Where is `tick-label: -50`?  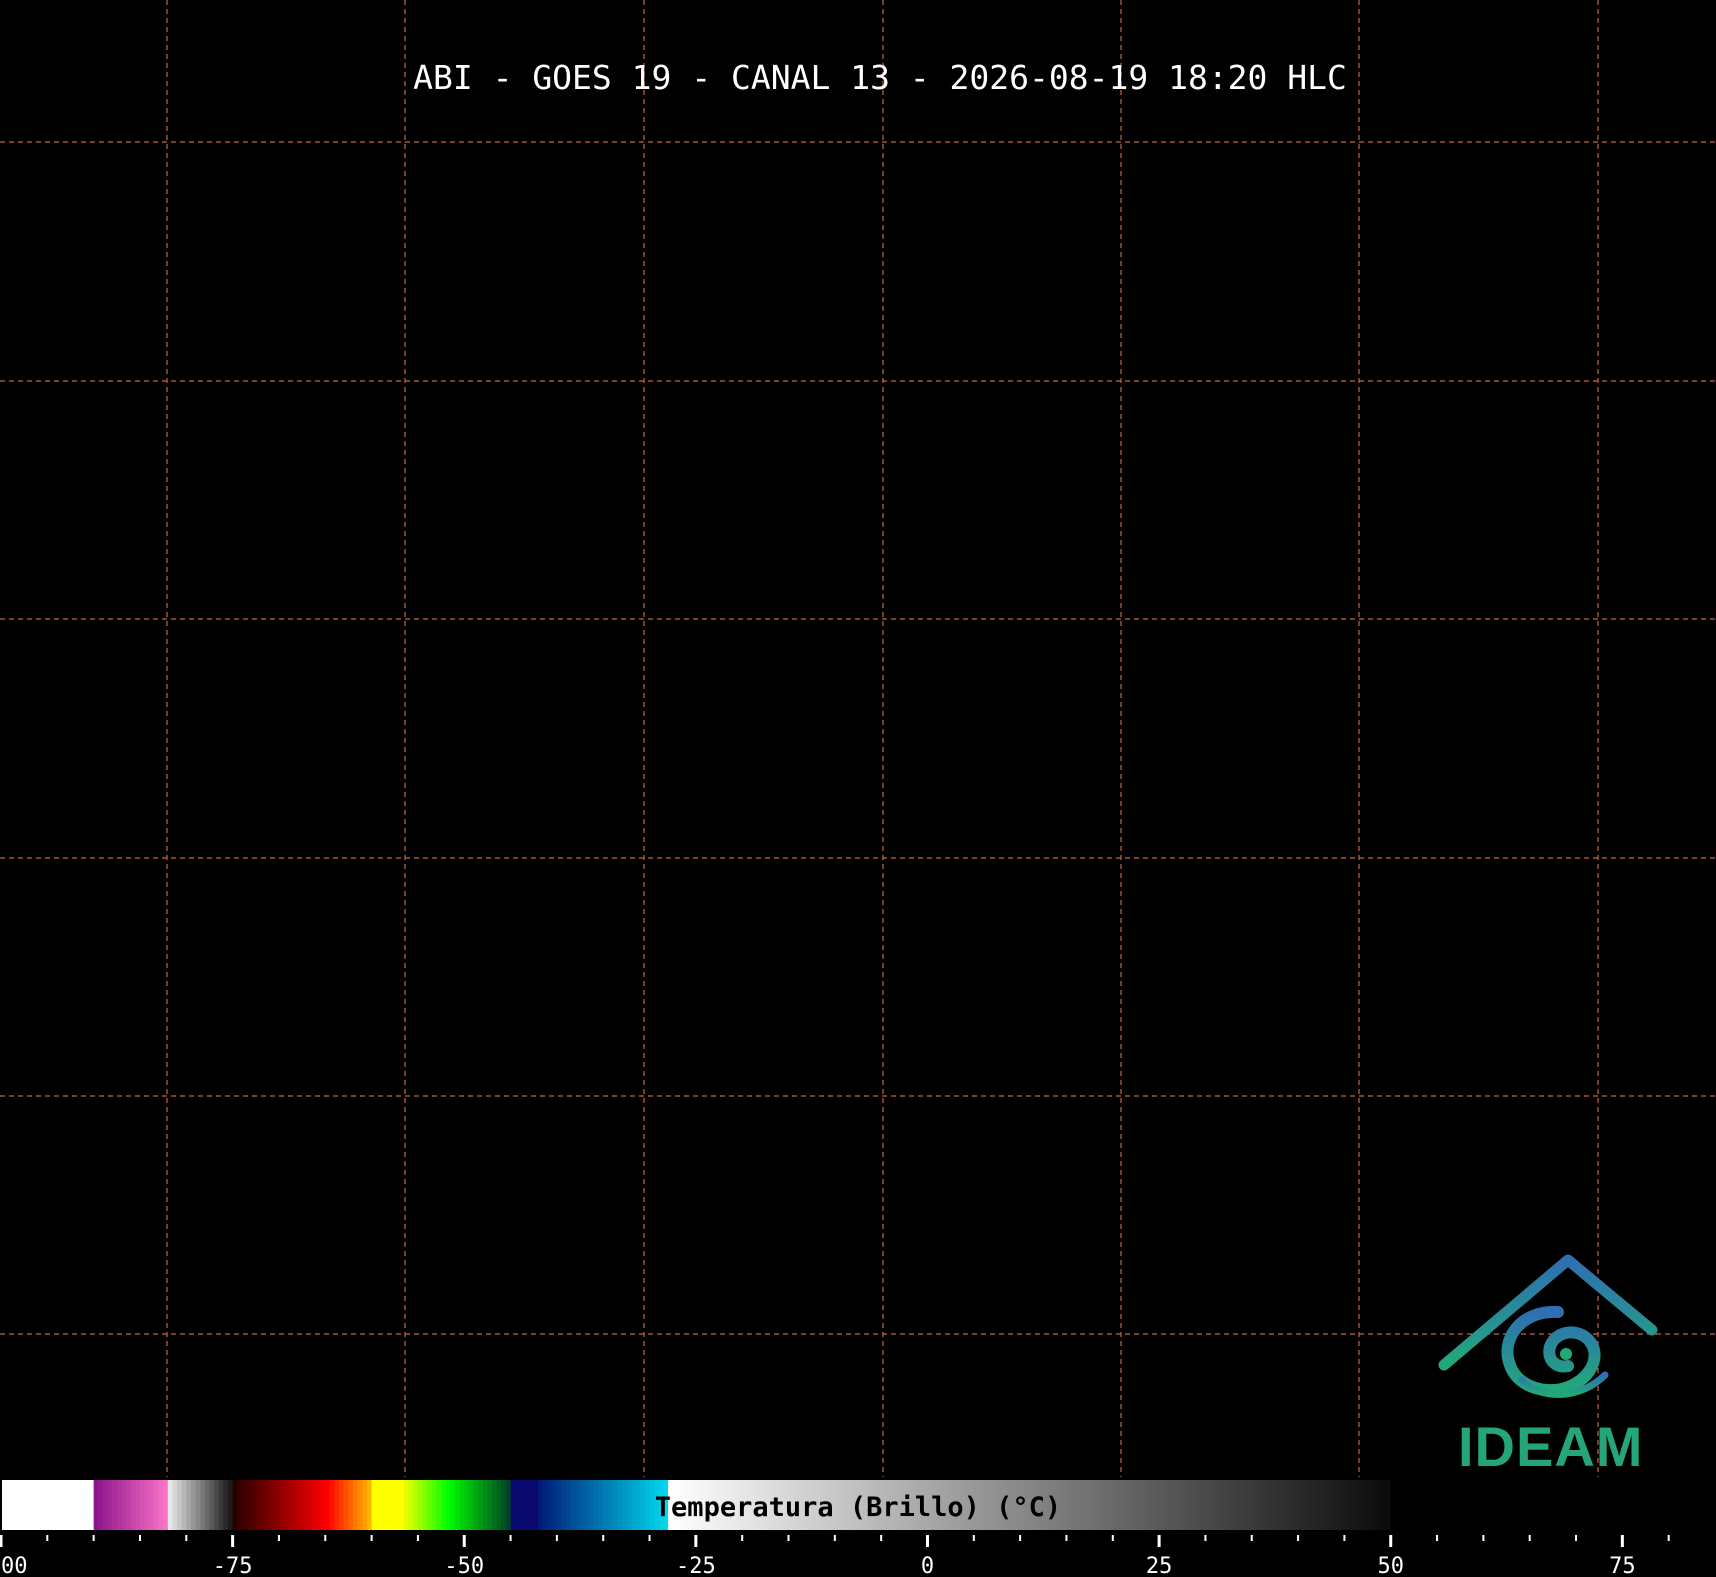
tick-label: -50 is located at coordinates (464, 1565).